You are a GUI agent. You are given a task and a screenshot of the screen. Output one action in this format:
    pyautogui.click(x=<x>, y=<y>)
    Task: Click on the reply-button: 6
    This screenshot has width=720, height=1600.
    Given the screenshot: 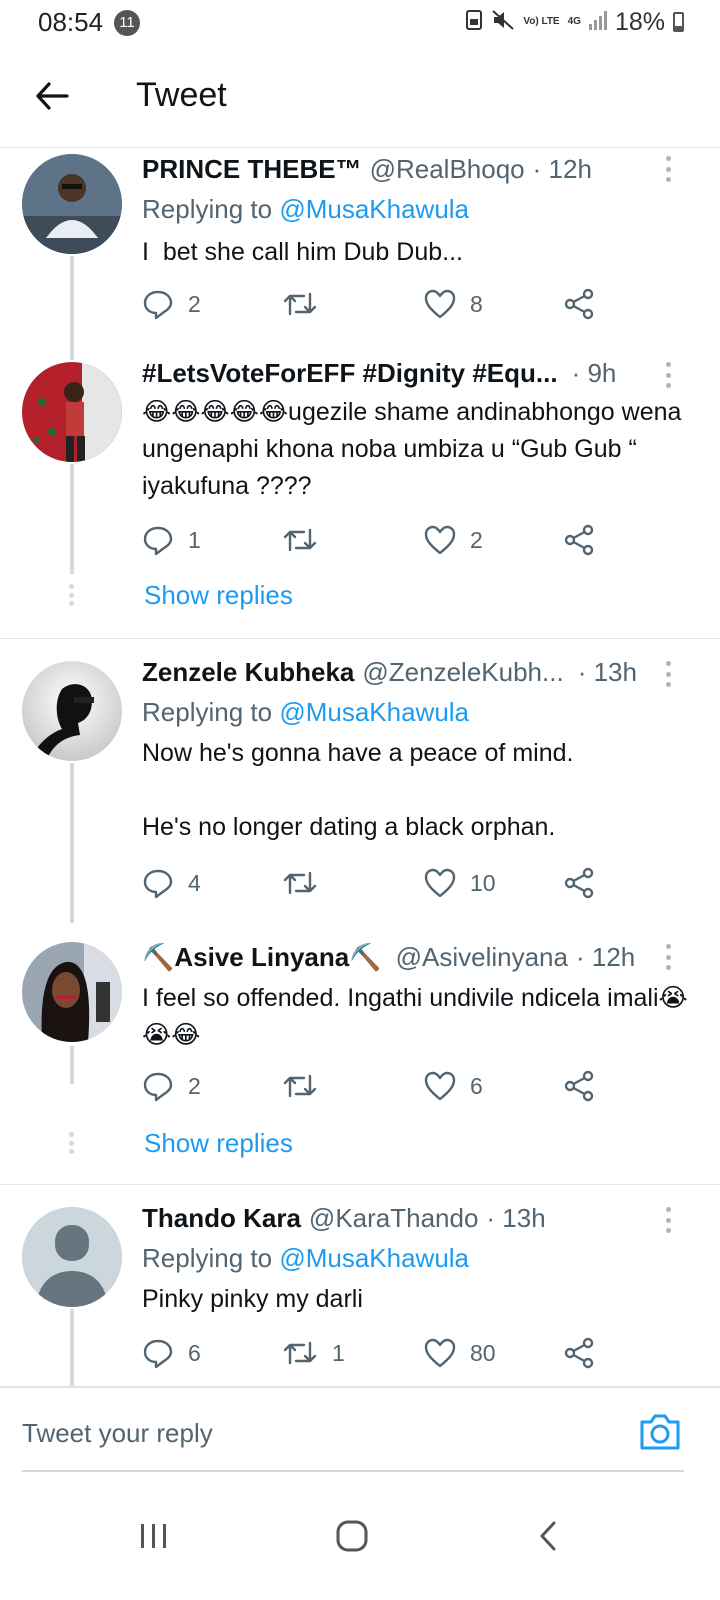 What is the action you would take?
    pyautogui.click(x=171, y=1353)
    